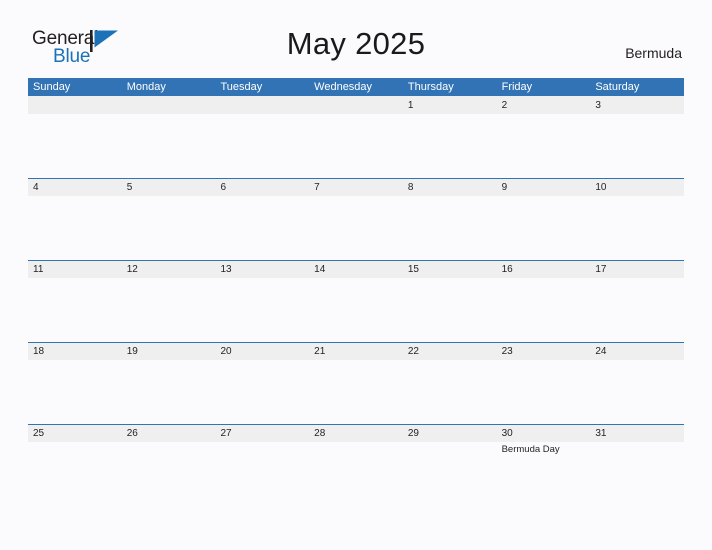 The image size is (712, 550). What do you see at coordinates (450, 269) in the screenshot?
I see `date-number: 15` at bounding box center [450, 269].